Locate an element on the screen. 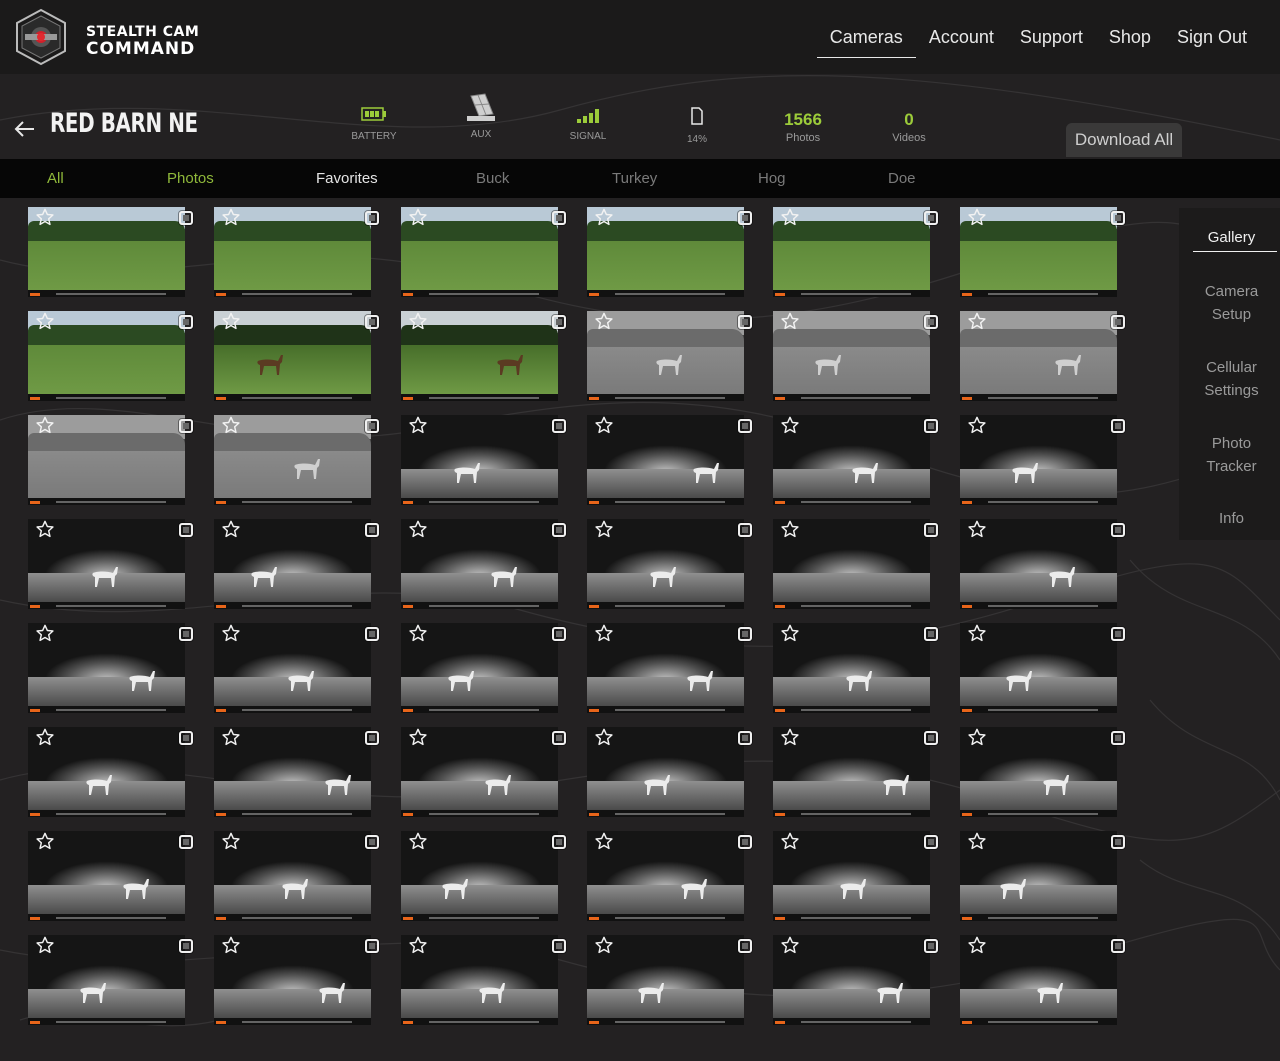 The image size is (1280, 1061). filter-doe: Doe is located at coordinates (902, 178).